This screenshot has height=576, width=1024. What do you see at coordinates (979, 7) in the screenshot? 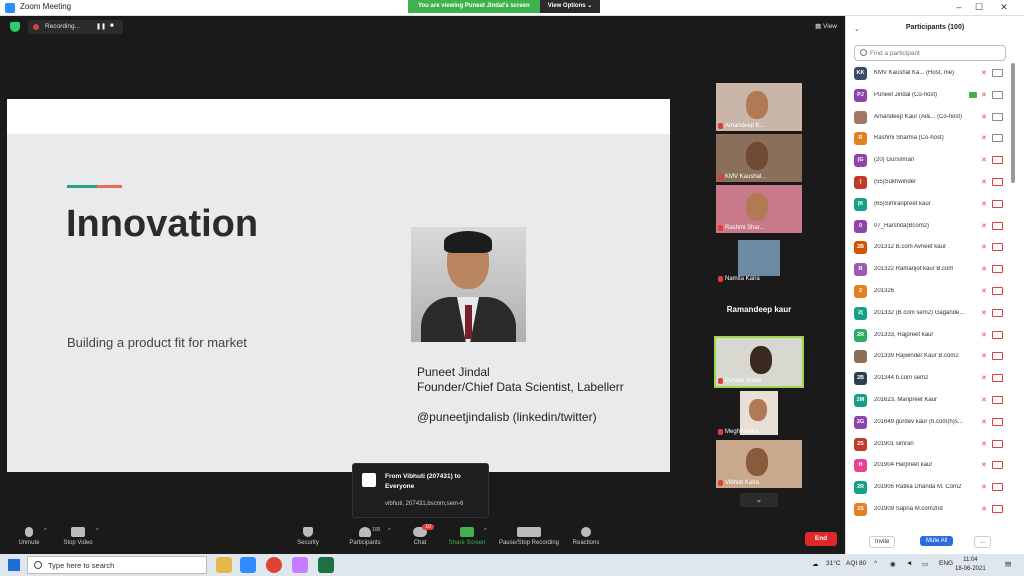
I see `maximize-button: ☐` at bounding box center [979, 7].